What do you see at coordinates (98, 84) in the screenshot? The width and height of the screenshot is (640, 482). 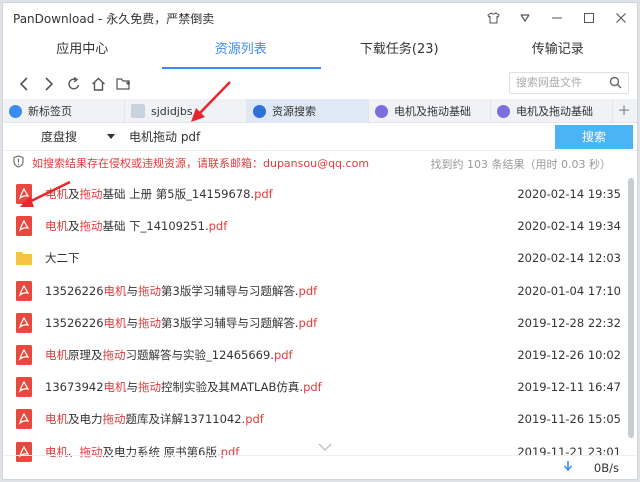 I see `home-icon` at bounding box center [98, 84].